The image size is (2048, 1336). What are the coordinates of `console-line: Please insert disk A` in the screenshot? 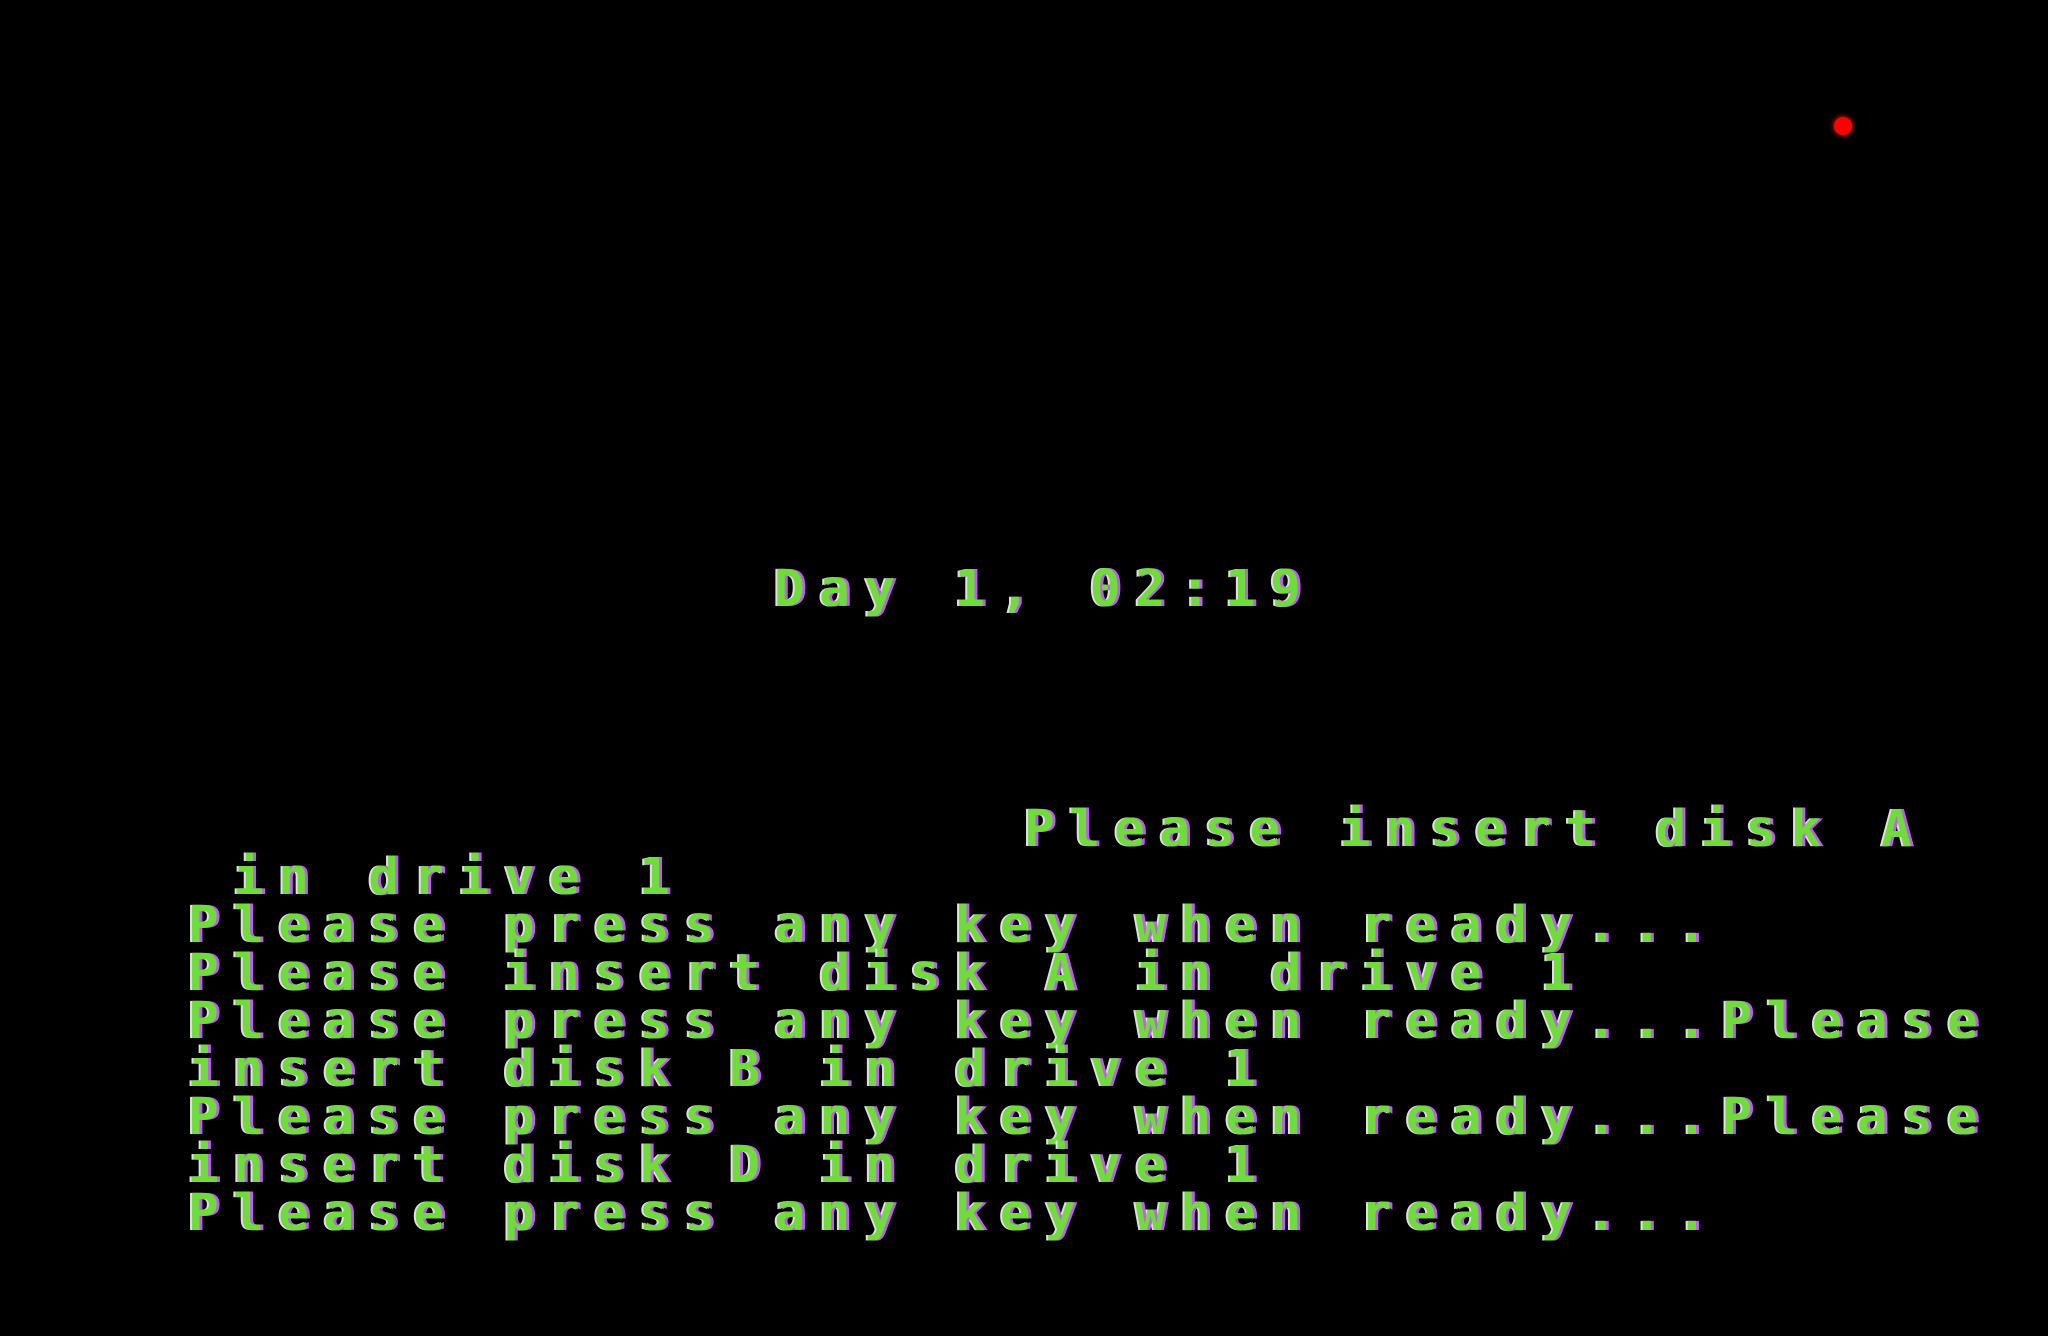 It's located at (1475, 829).